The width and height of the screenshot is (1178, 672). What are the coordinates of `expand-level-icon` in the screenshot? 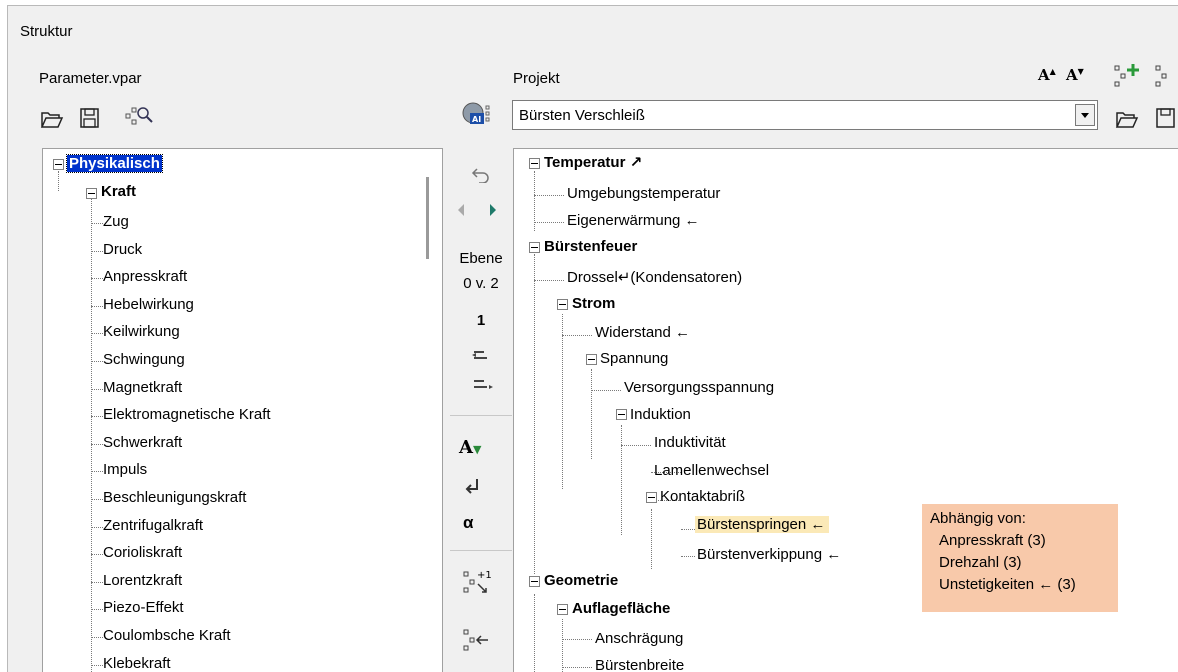 It's located at (483, 387).